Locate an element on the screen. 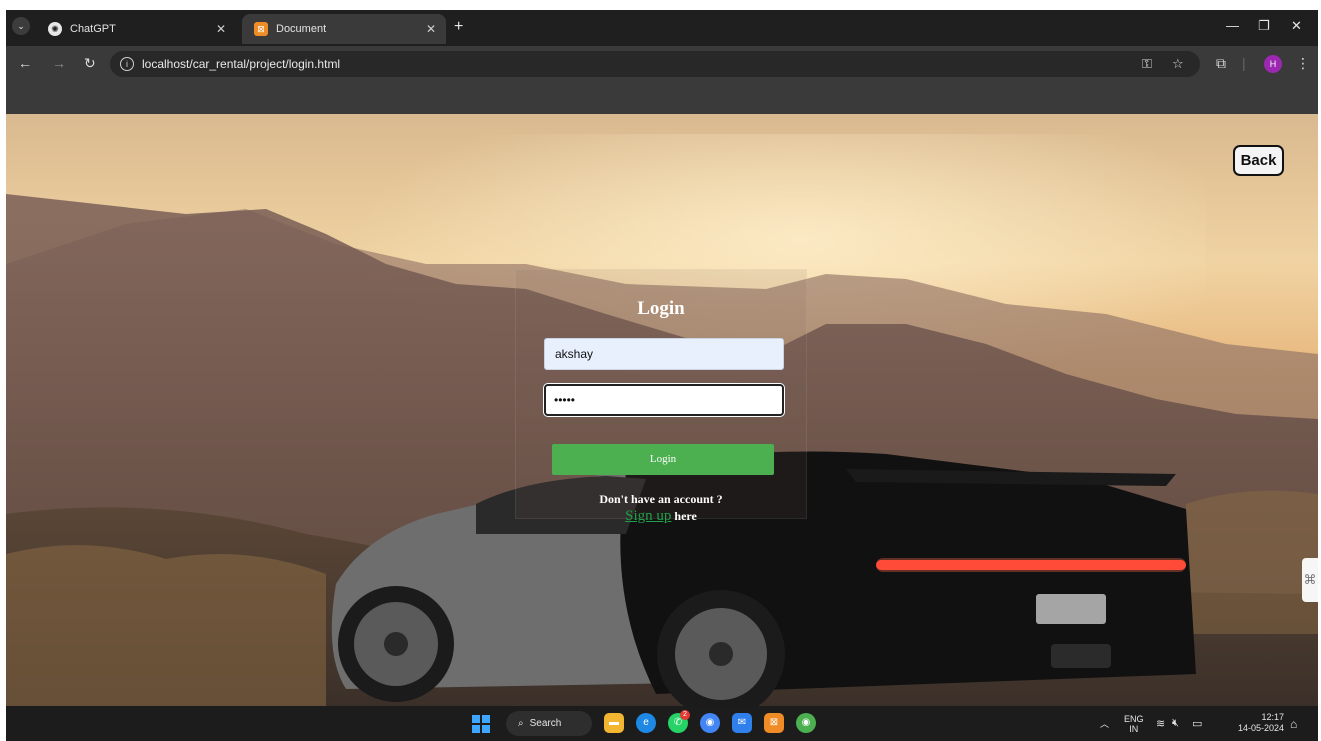 The image size is (1321, 741). tab-title: ChatGPT is located at coordinates (93, 29).